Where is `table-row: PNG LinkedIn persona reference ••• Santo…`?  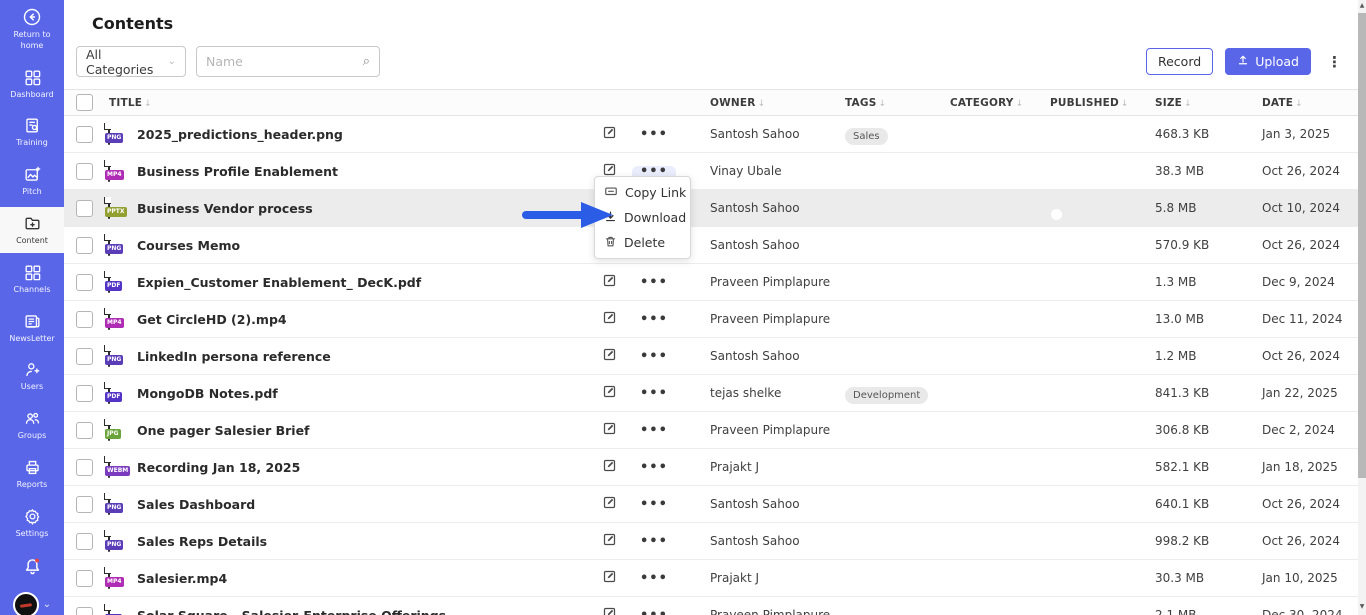 table-row: PNG LinkedIn persona reference ••• Santo… is located at coordinates (711, 356).